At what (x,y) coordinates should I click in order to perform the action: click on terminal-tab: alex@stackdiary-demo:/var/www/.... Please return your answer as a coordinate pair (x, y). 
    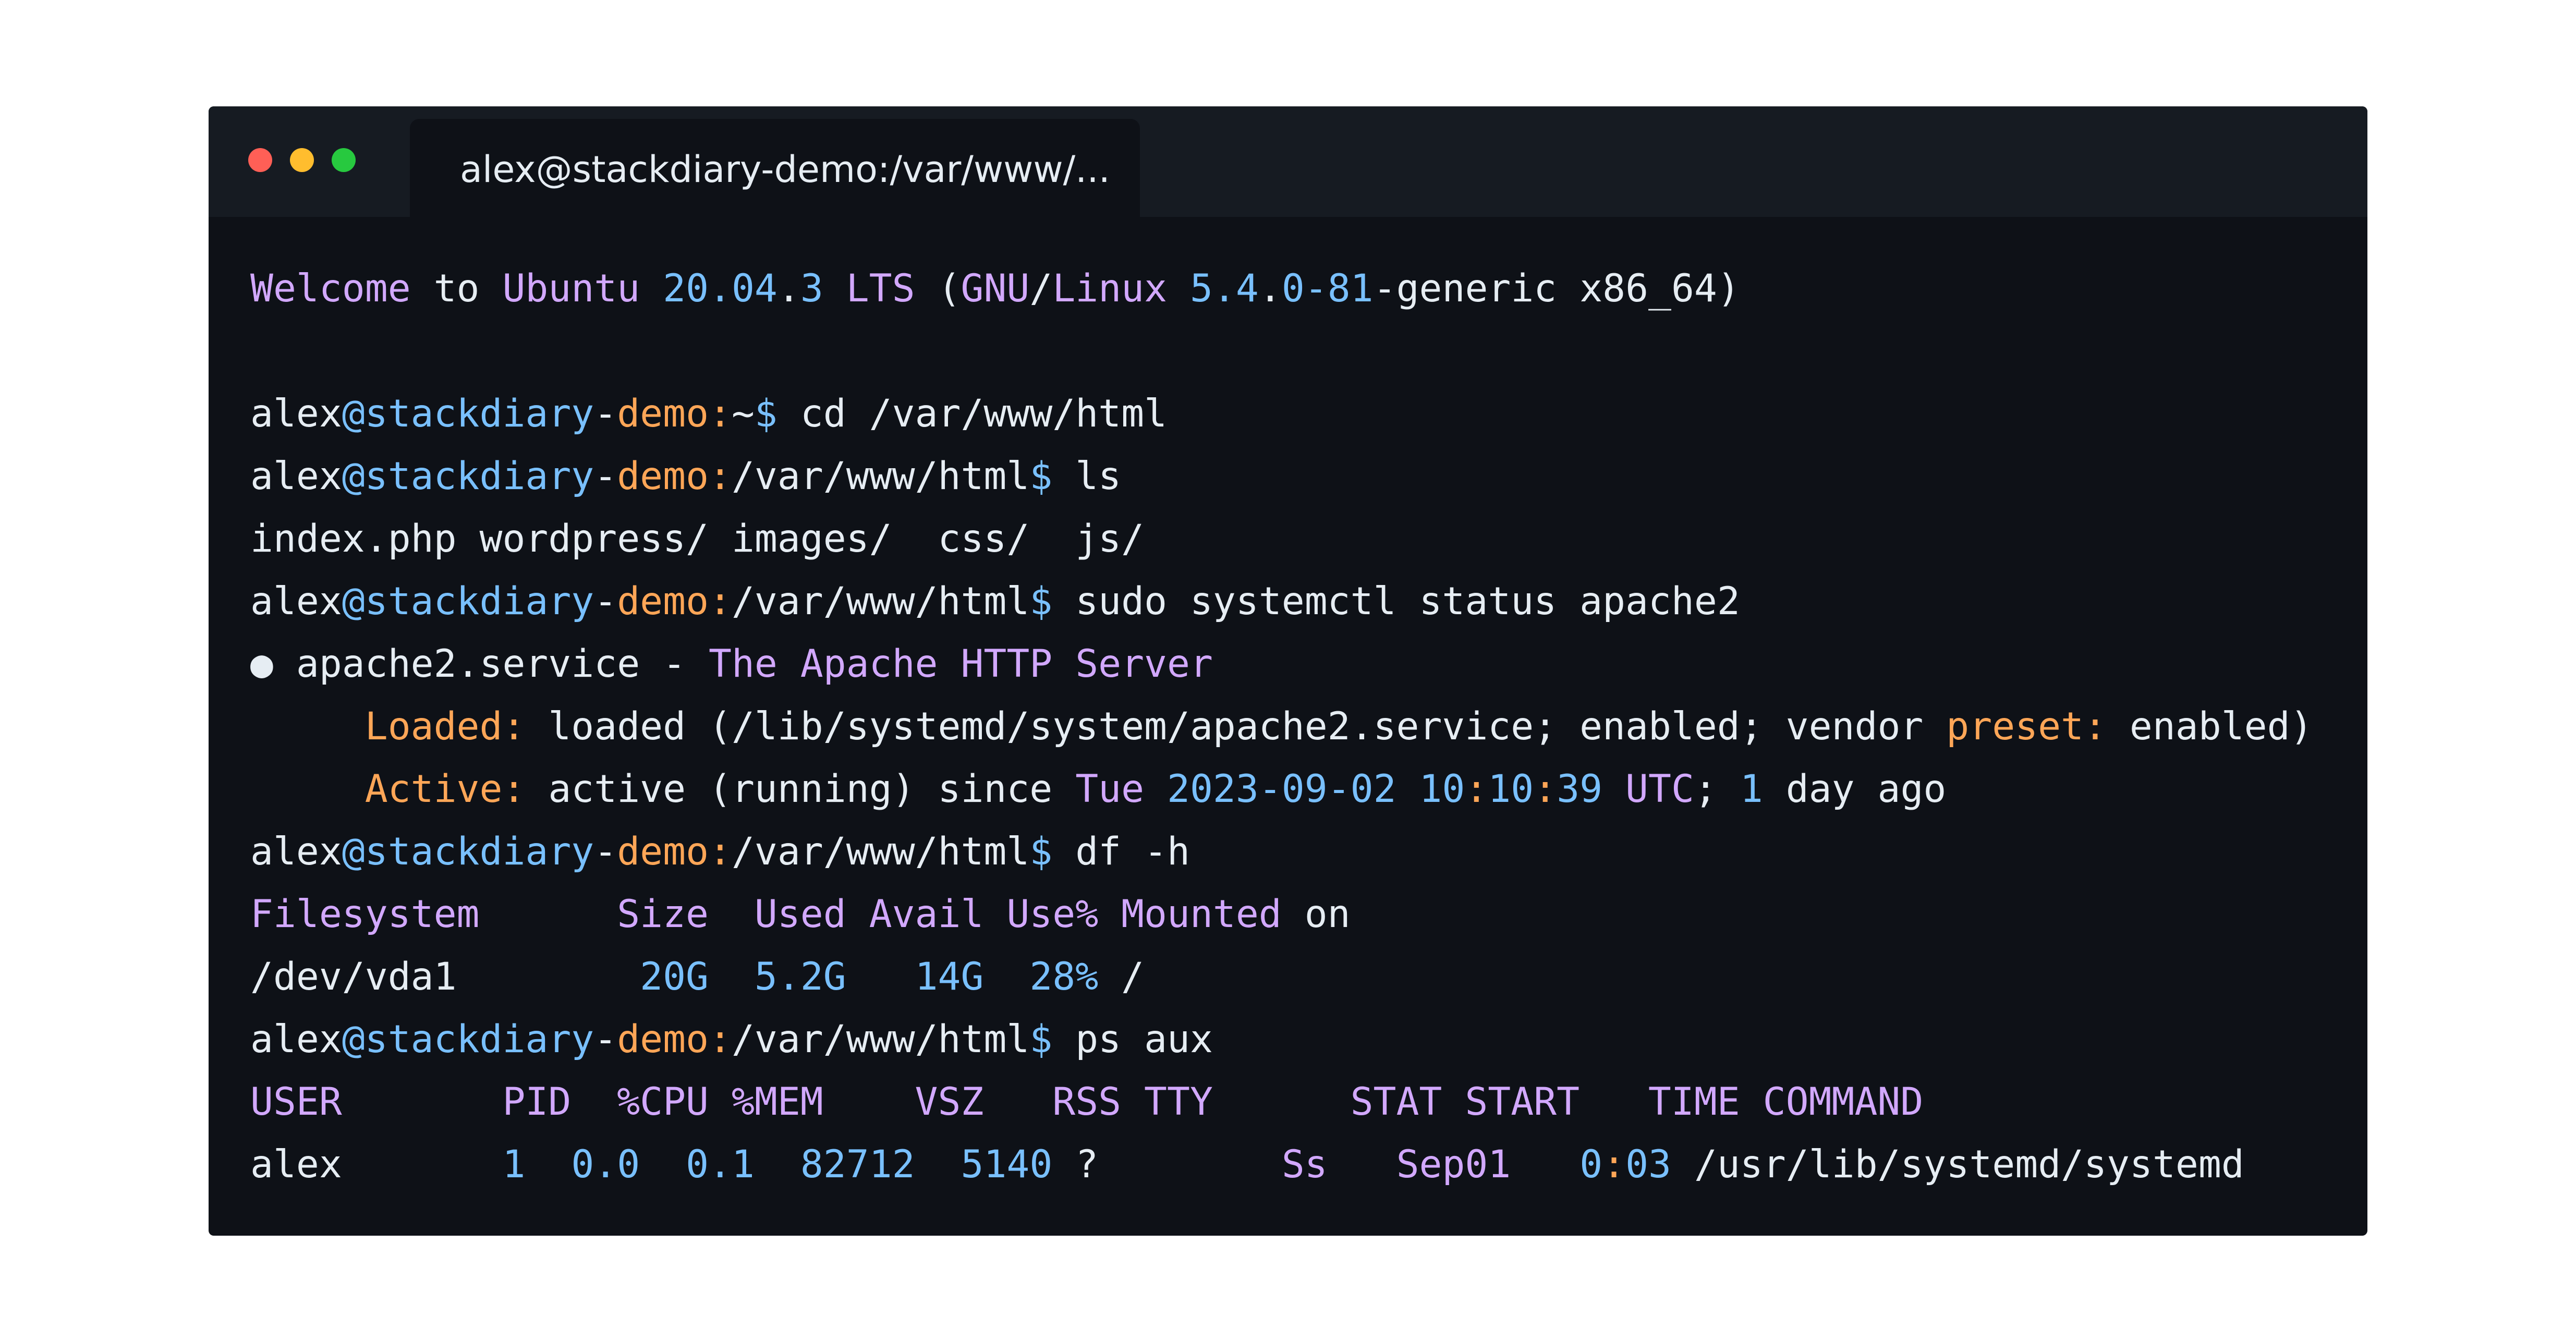
    Looking at the image, I should click on (775, 168).